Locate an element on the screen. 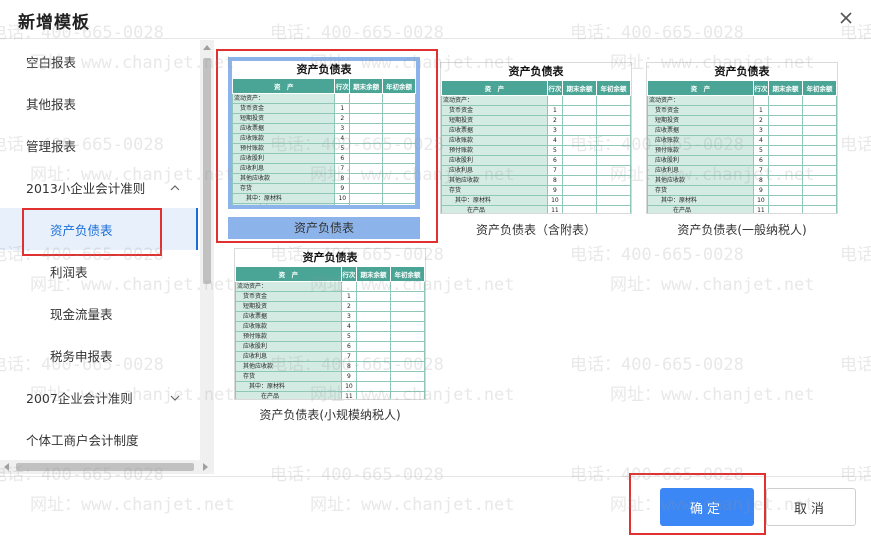 The width and height of the screenshot is (871, 537). sidebar-item-individual-business: 个体工商户会计制度 is located at coordinates (99, 439).